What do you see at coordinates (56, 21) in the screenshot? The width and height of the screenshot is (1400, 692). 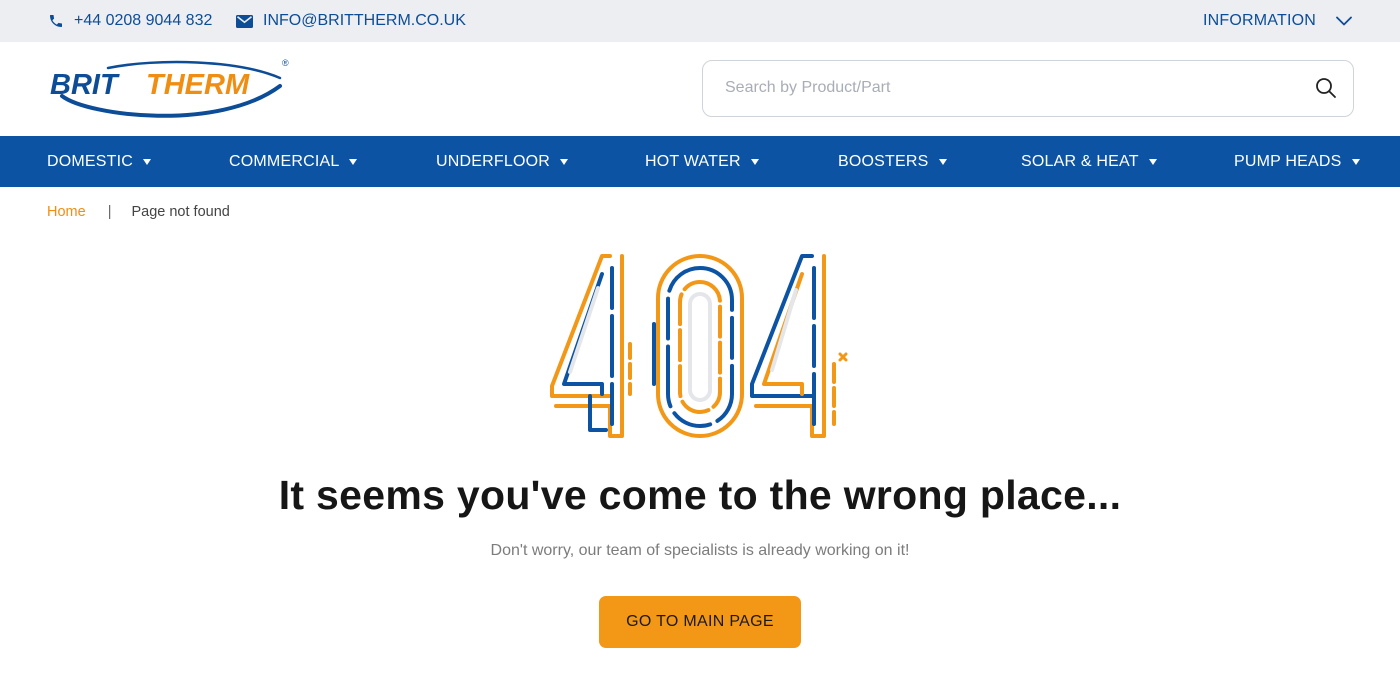 I see `phone-icon` at bounding box center [56, 21].